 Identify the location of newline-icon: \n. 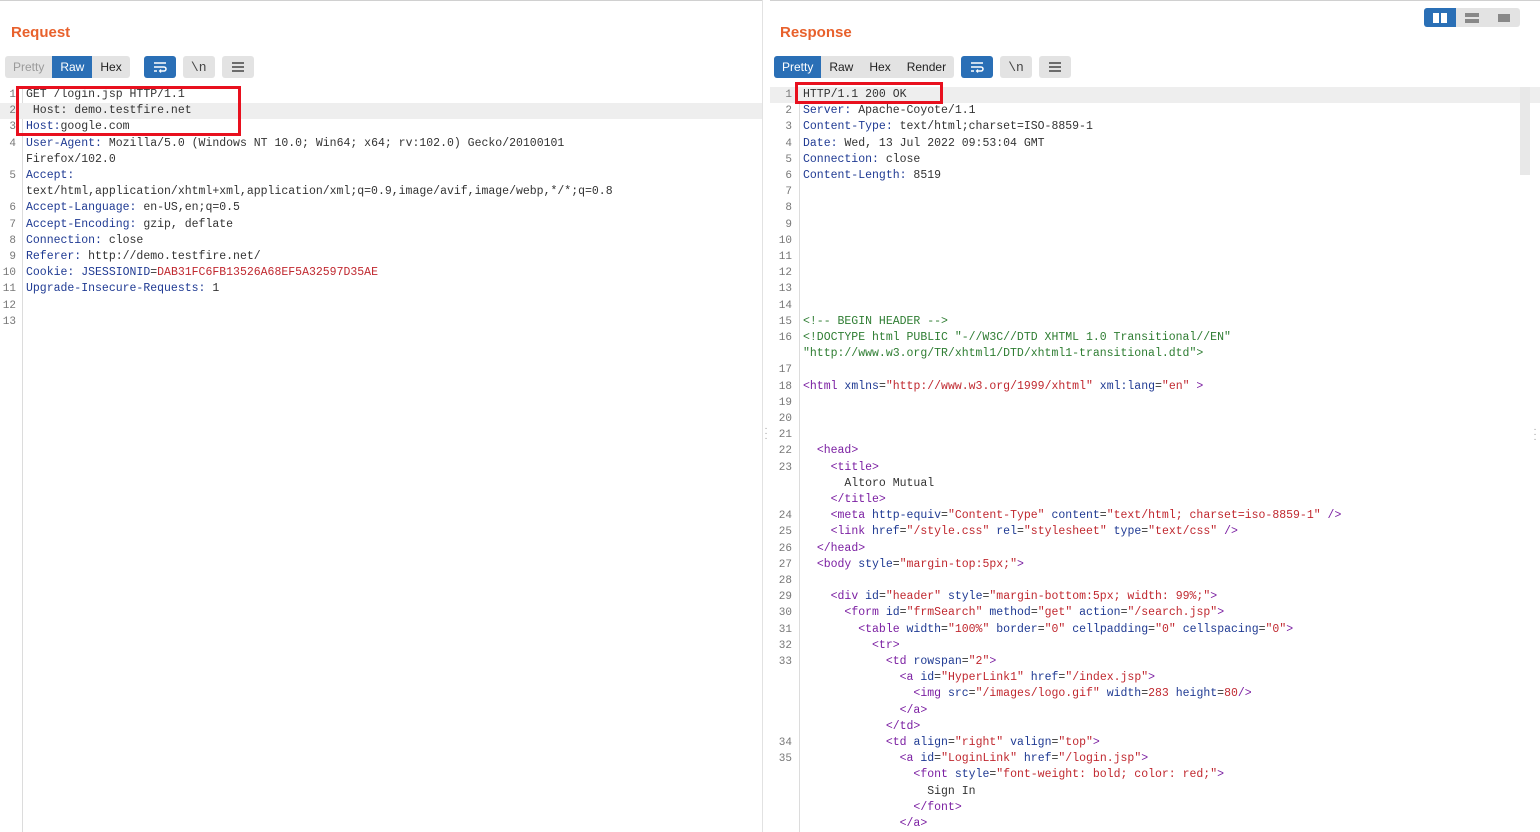
(1016, 67).